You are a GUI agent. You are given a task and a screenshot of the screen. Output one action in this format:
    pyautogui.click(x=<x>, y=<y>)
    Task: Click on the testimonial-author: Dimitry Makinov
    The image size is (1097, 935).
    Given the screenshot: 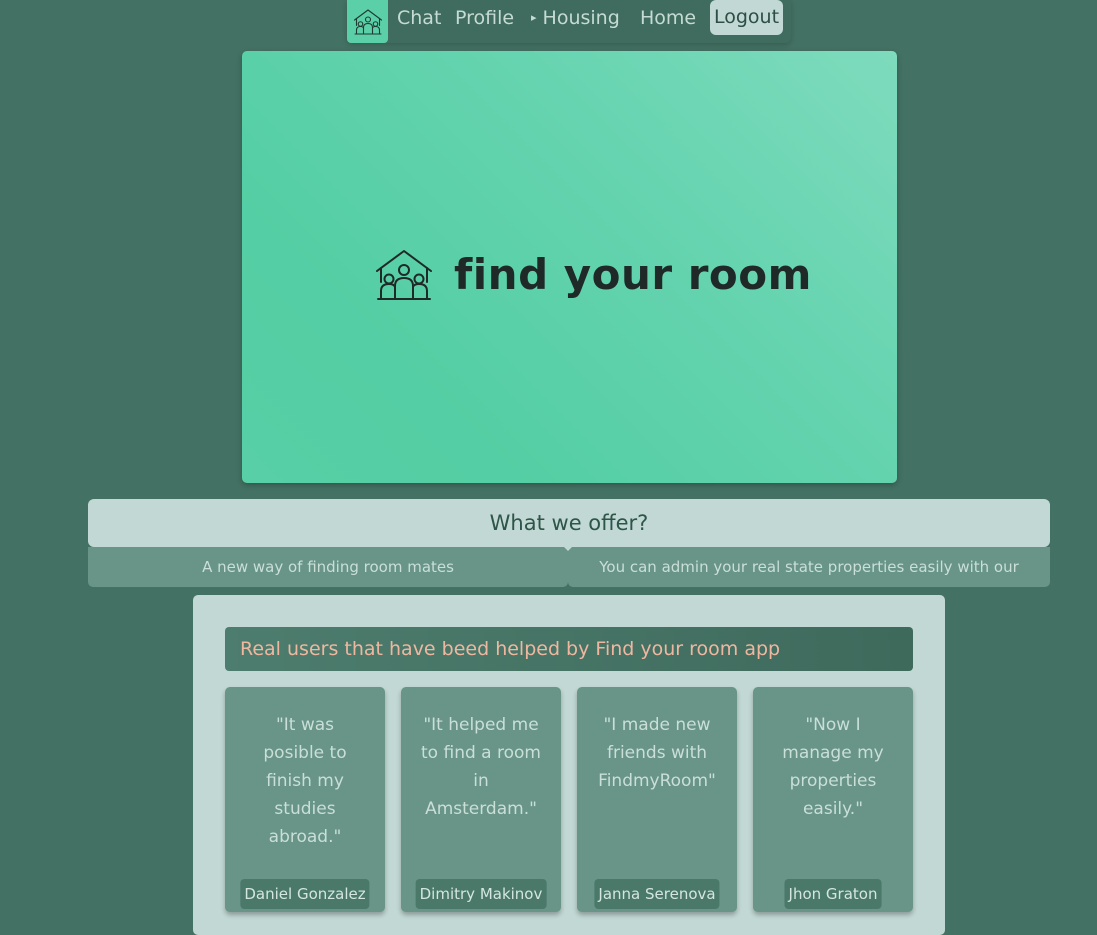 What is the action you would take?
    pyautogui.click(x=481, y=894)
    